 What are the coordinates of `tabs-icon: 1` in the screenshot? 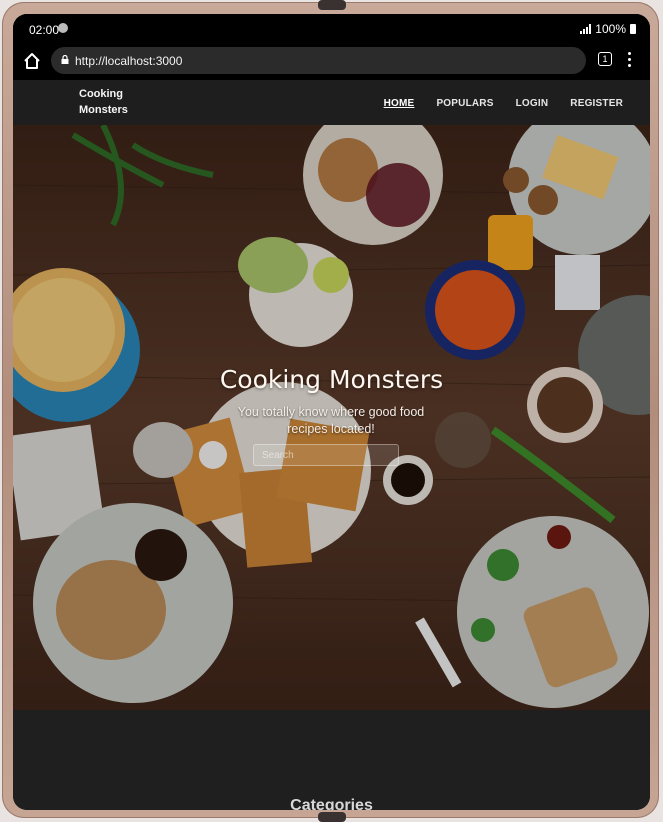 It's located at (605, 59).